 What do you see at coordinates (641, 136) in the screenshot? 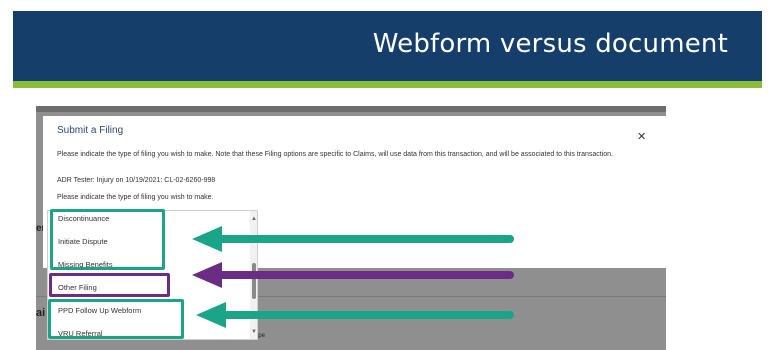
I see `close-icon: ✕` at bounding box center [641, 136].